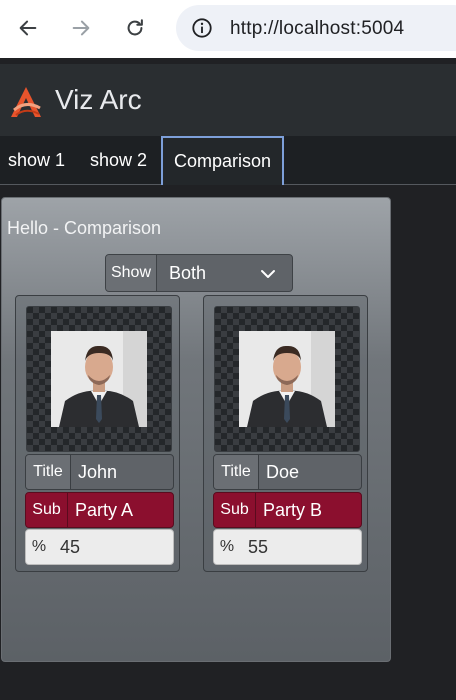  What do you see at coordinates (310, 472) in the screenshot?
I see `title-input: Doe` at bounding box center [310, 472].